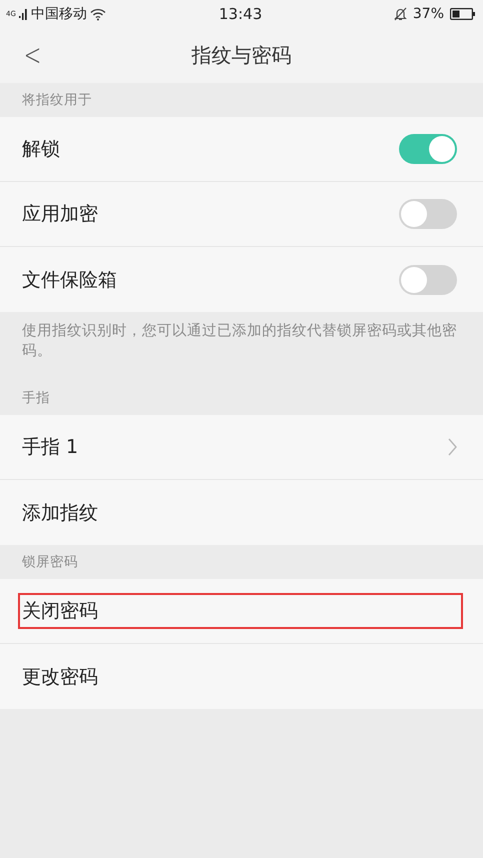  I want to click on row-label: 解锁, so click(41, 149).